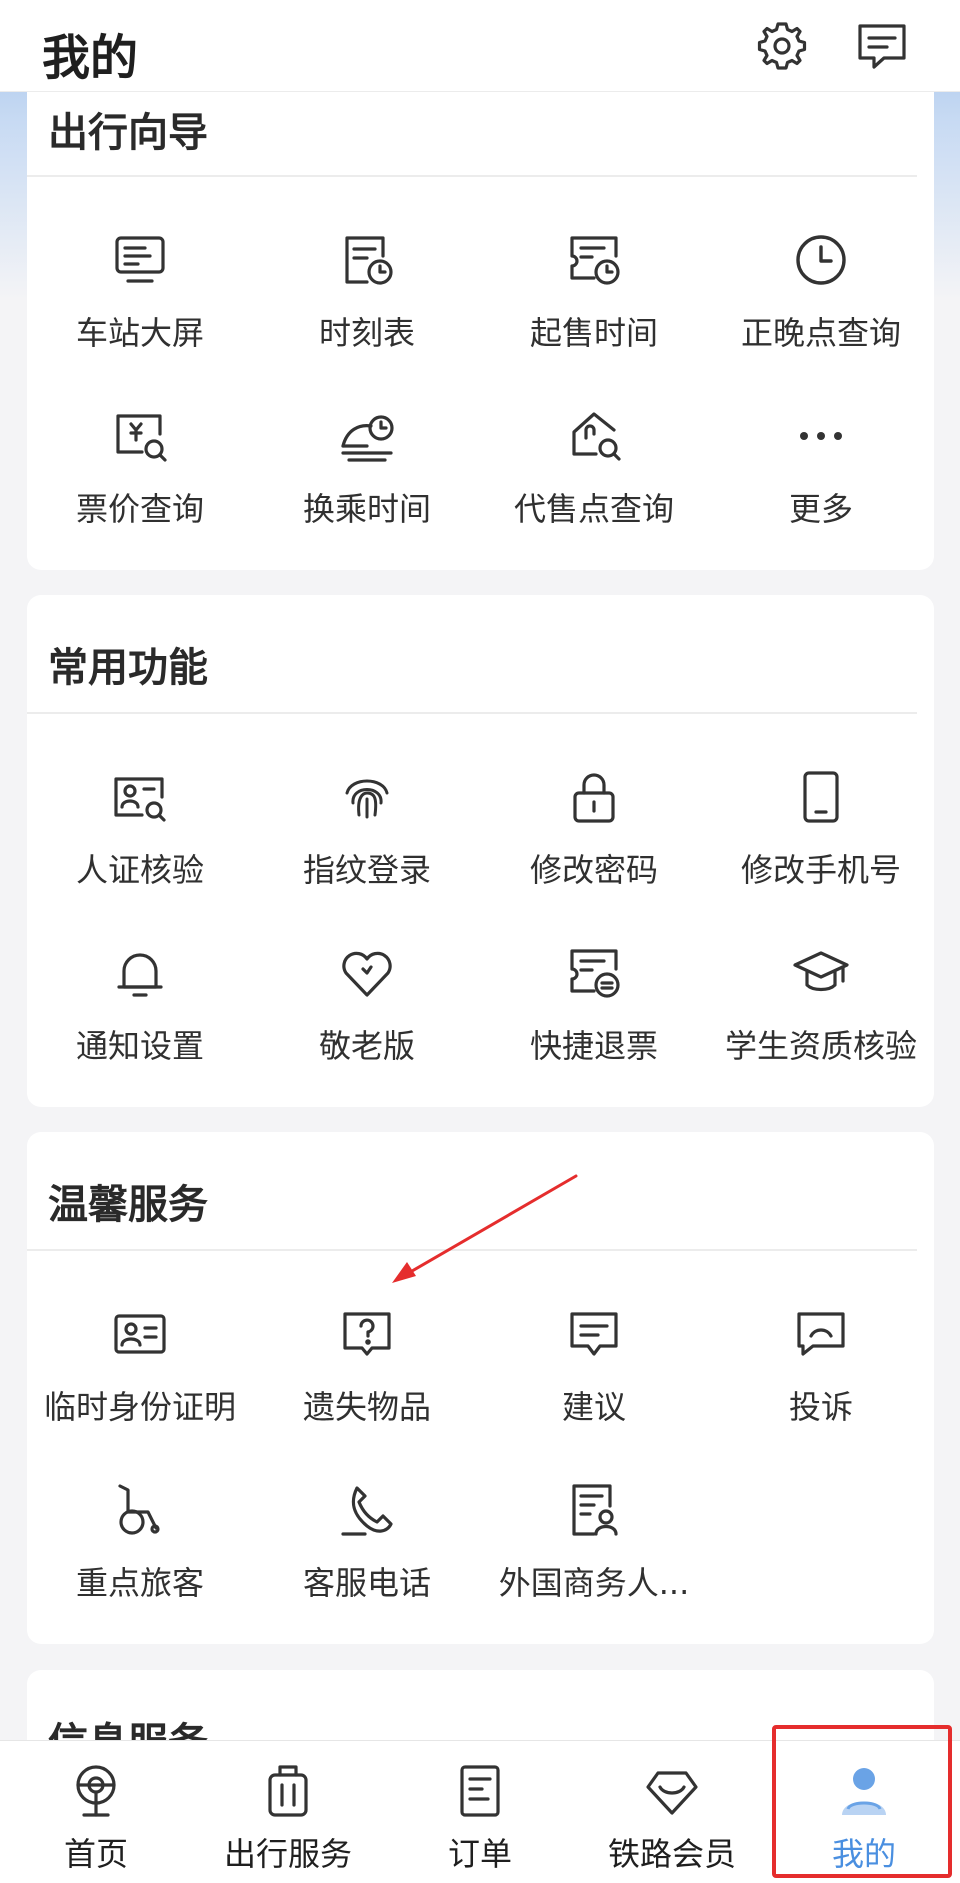  I want to click on grid-item-label: 通知设置, so click(139, 1046).